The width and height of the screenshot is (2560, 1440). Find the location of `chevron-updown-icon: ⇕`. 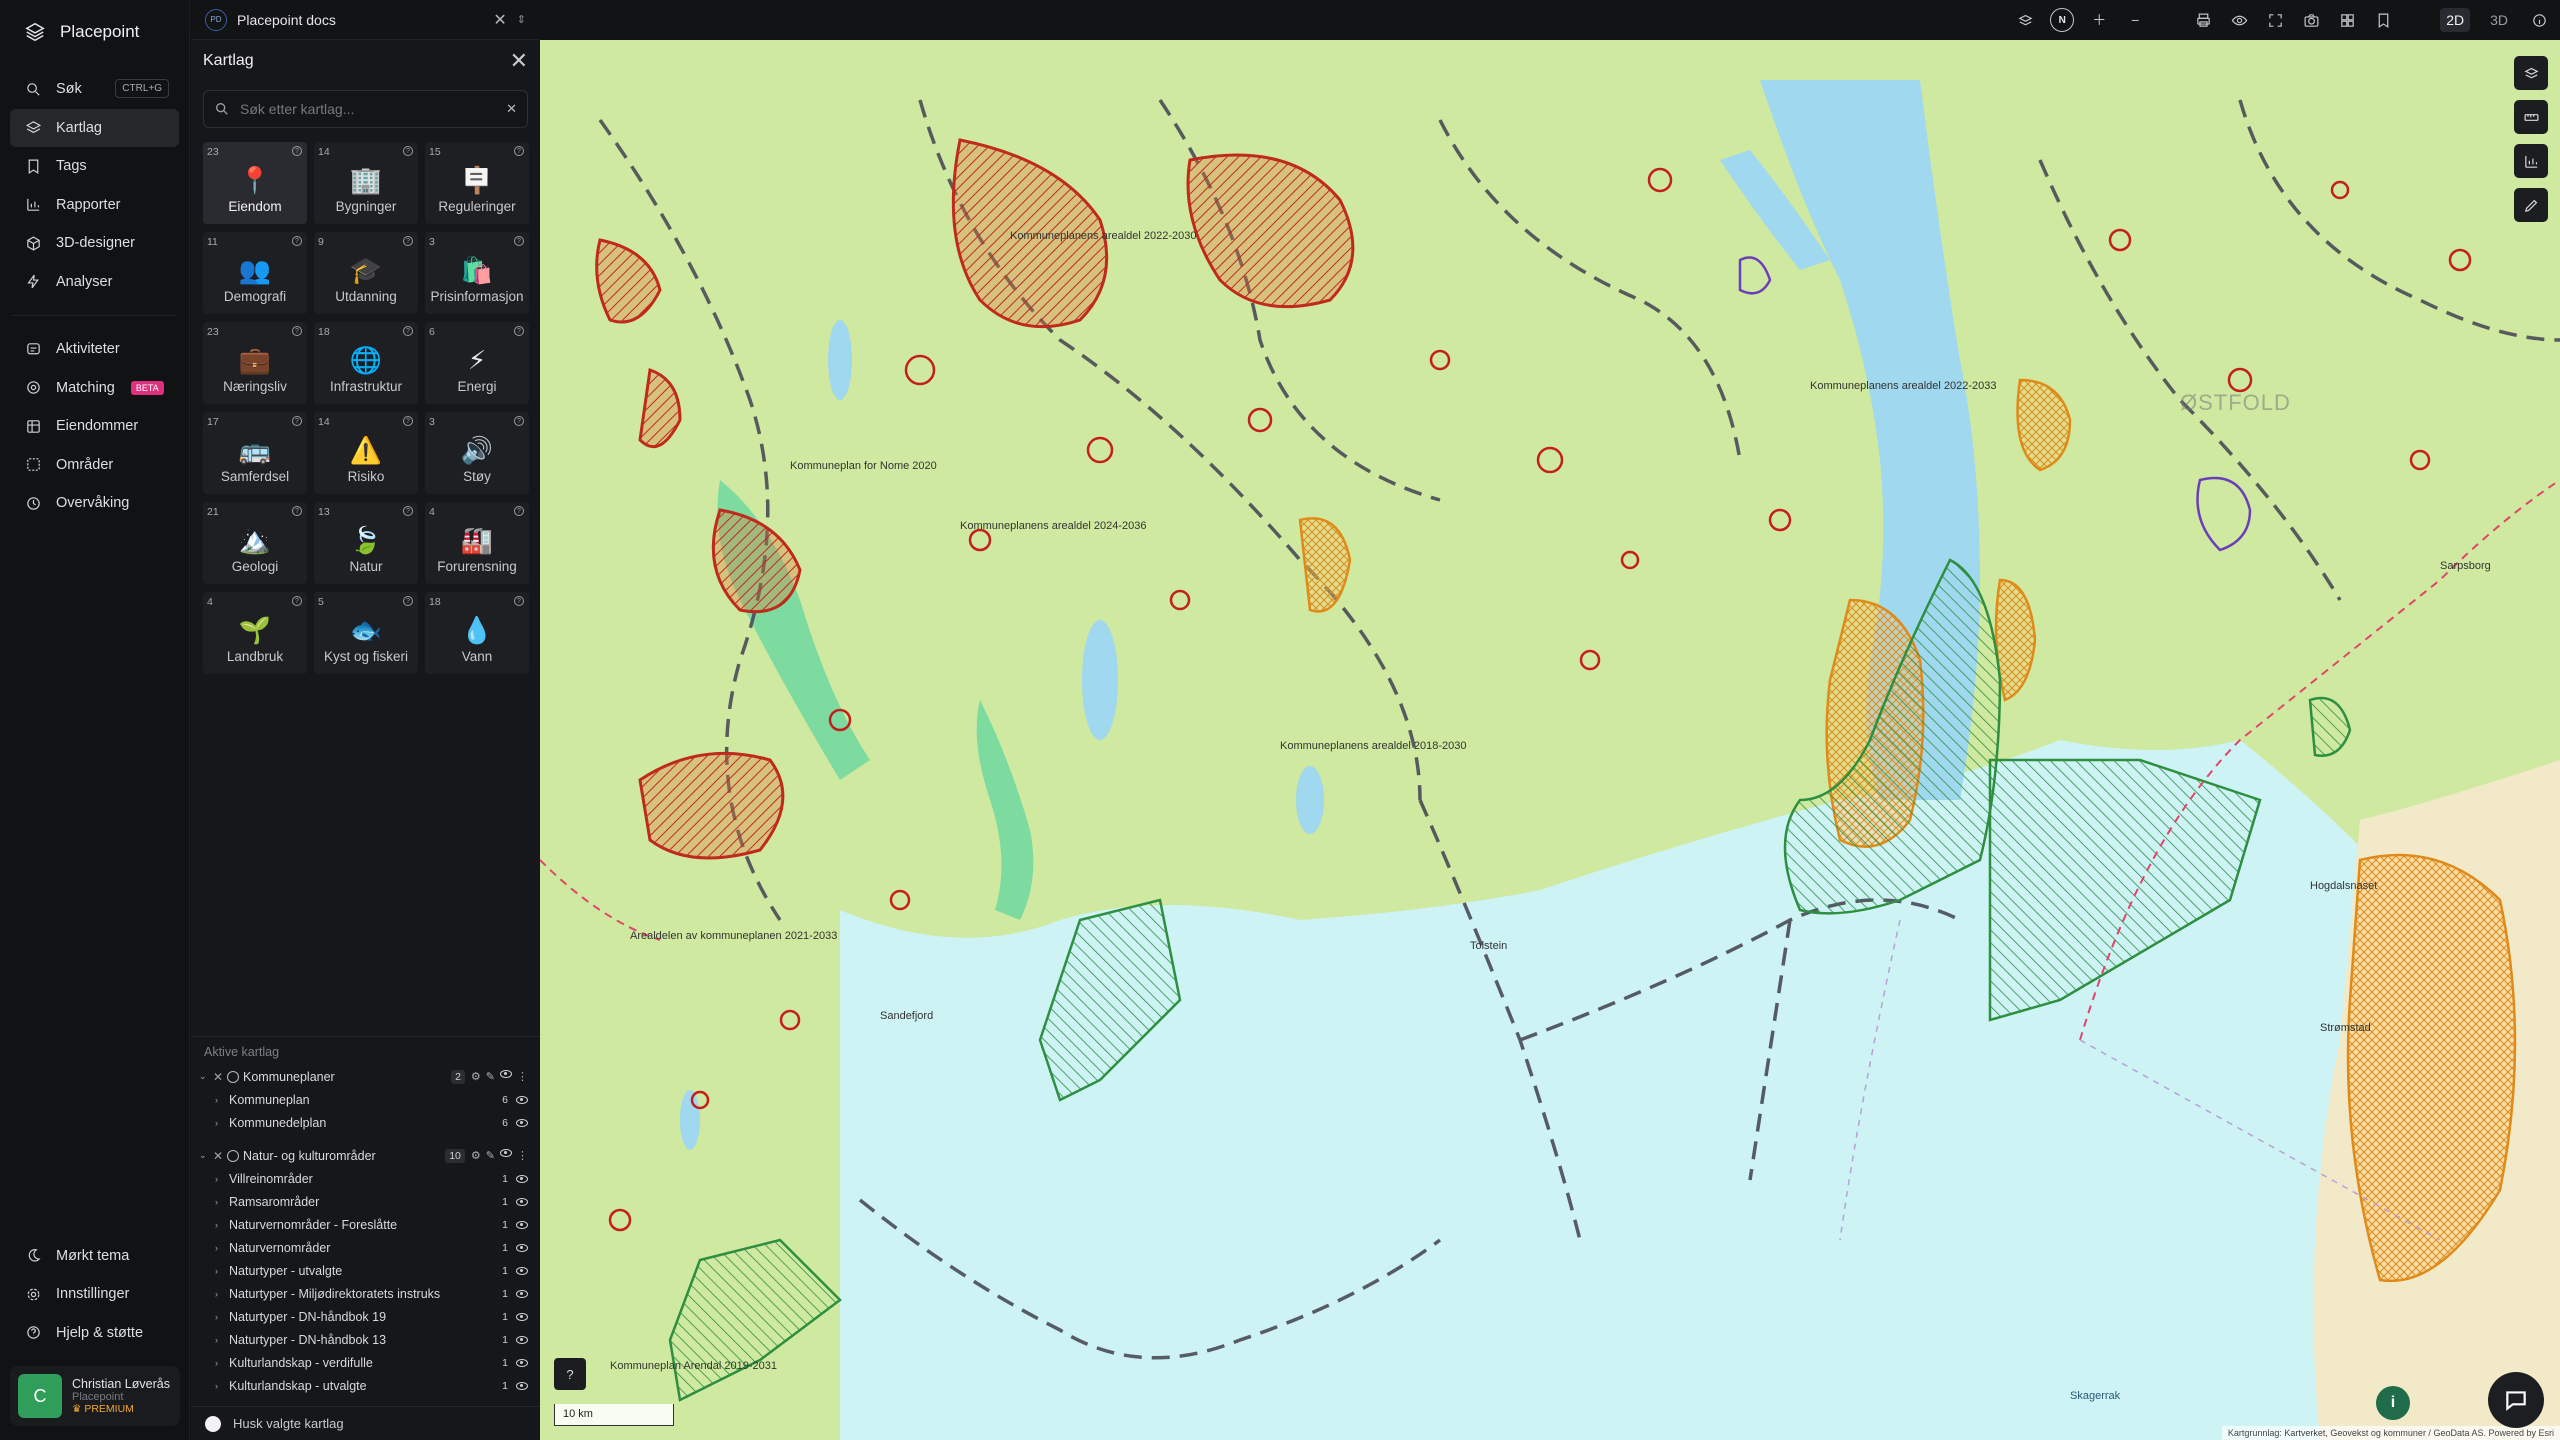

chevron-updown-icon: ⇕ is located at coordinates (521, 19).